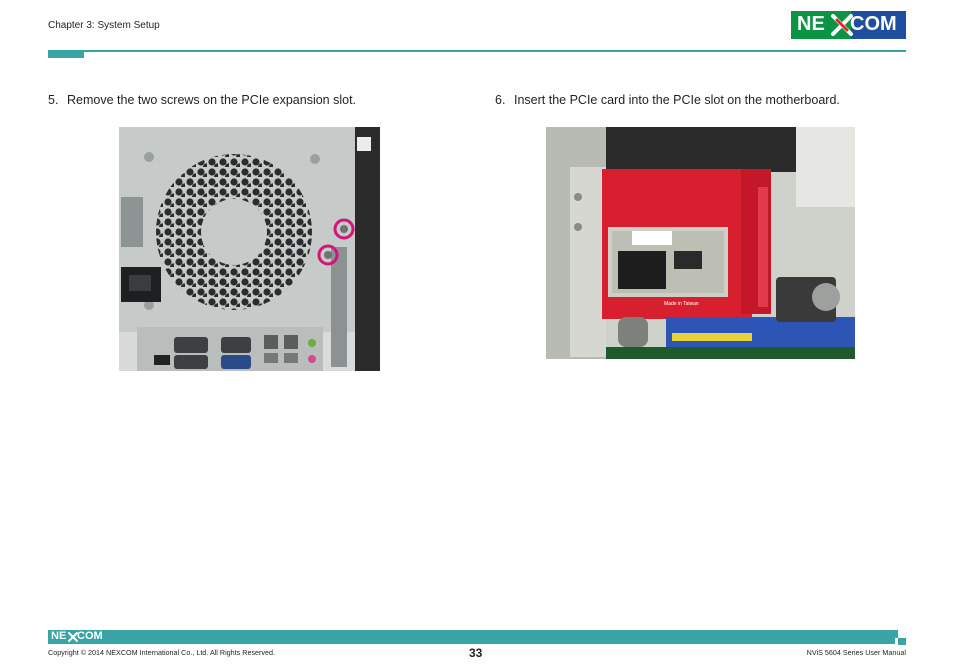  I want to click on page-number: 33, so click(476, 653).